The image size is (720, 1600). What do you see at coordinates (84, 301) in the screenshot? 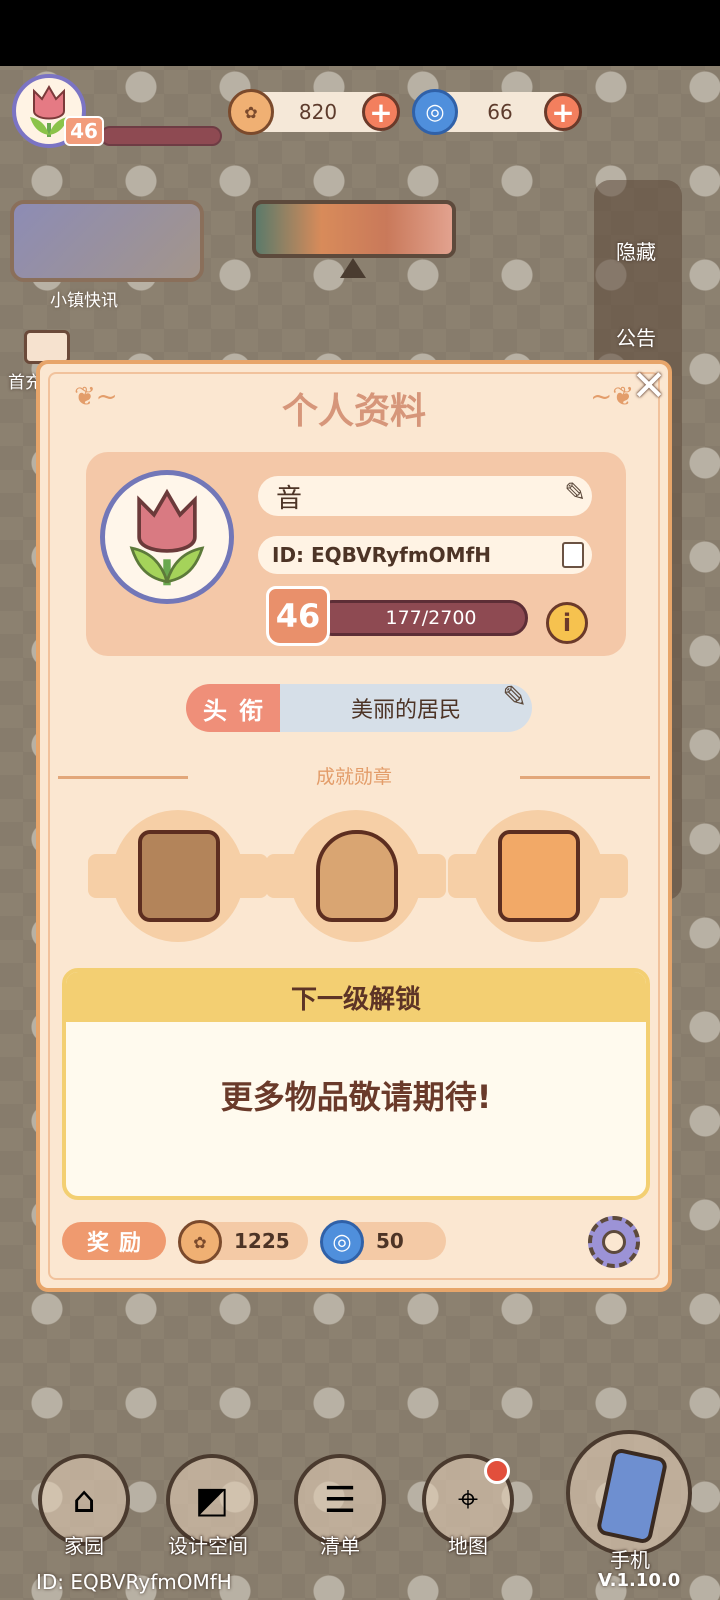
I see `town-news-label: 小镇快讯` at bounding box center [84, 301].